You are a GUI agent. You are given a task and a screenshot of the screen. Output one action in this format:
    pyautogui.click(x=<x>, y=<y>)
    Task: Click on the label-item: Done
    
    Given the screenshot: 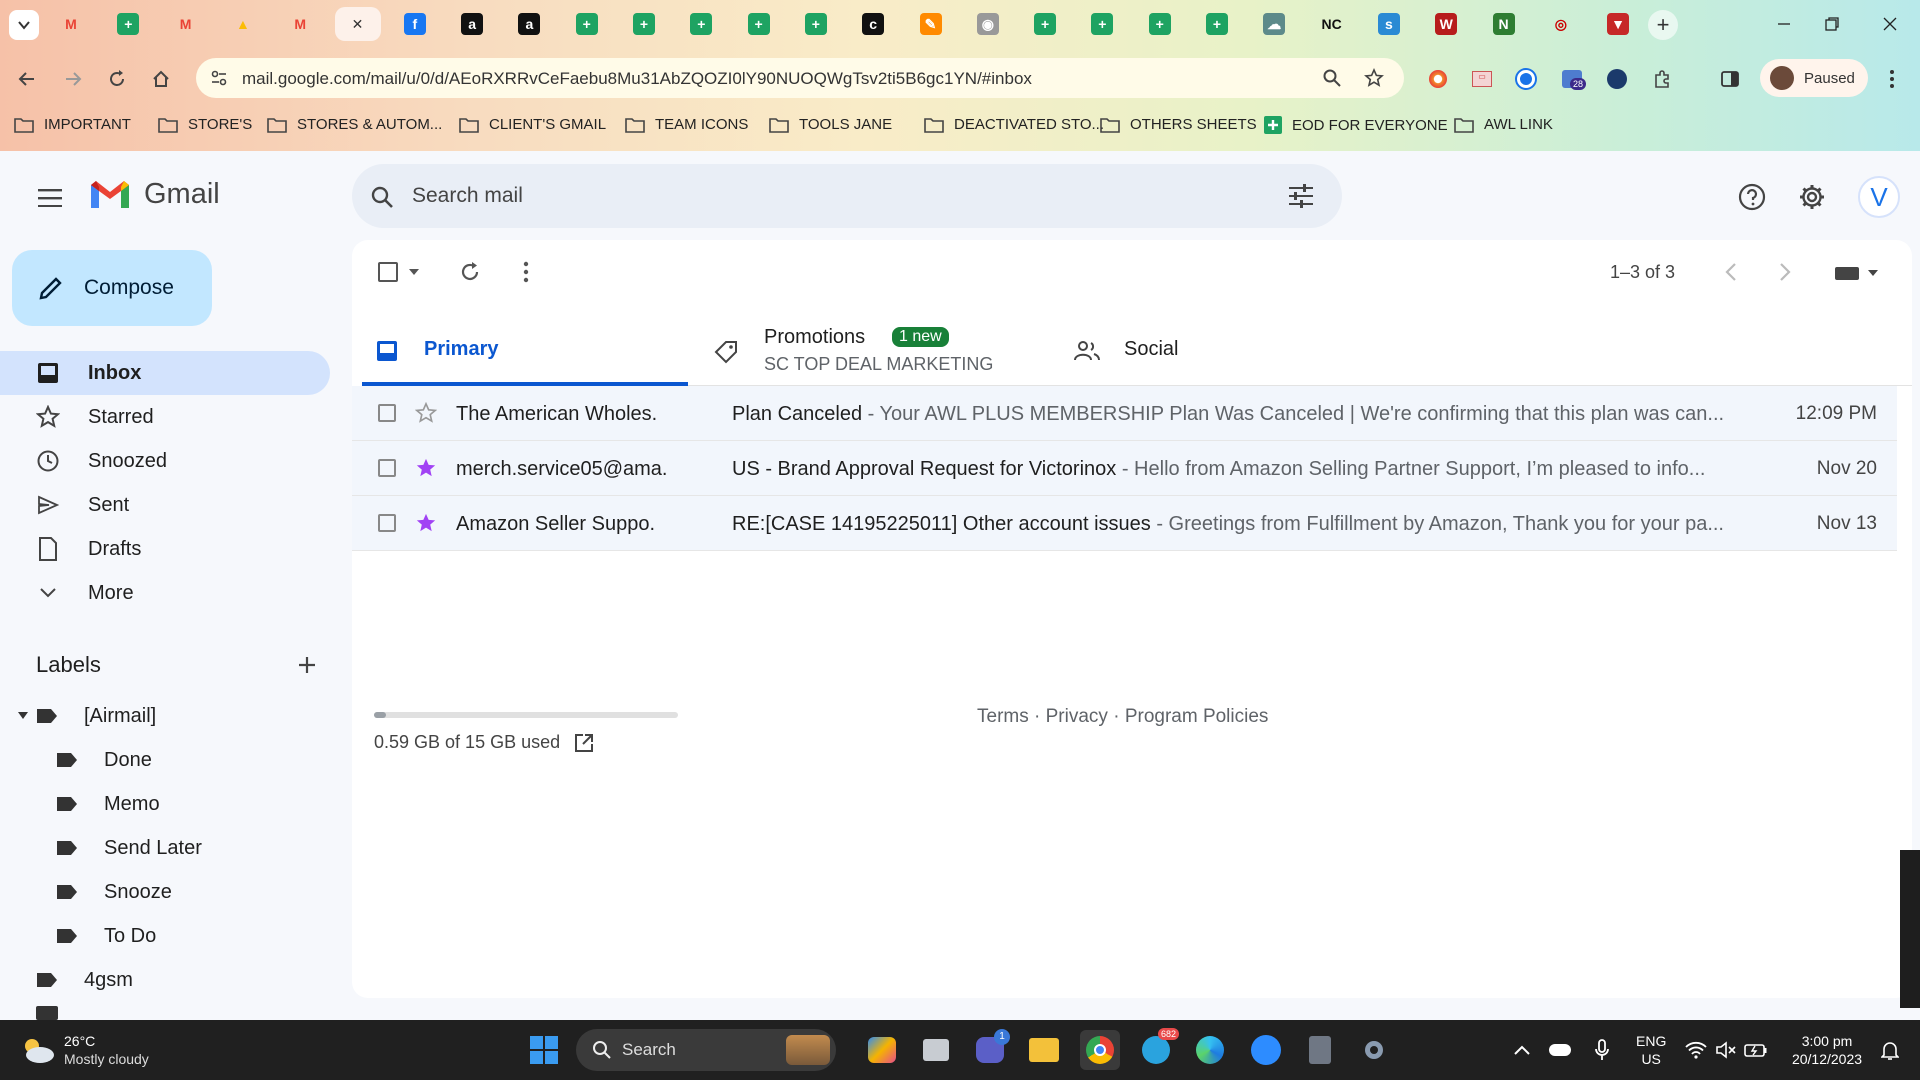 What is the action you would take?
    pyautogui.click(x=104, y=760)
    